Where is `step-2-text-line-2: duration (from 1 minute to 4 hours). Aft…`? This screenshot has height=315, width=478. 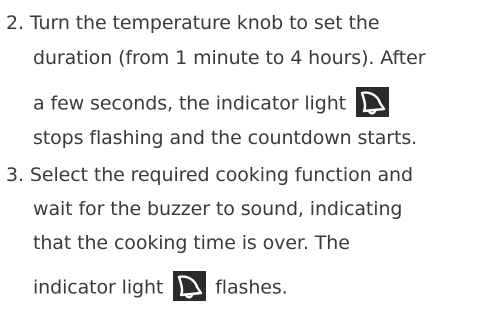
step-2-text-line-2: duration (from 1 minute to 4 hours). Aft… is located at coordinates (229, 58).